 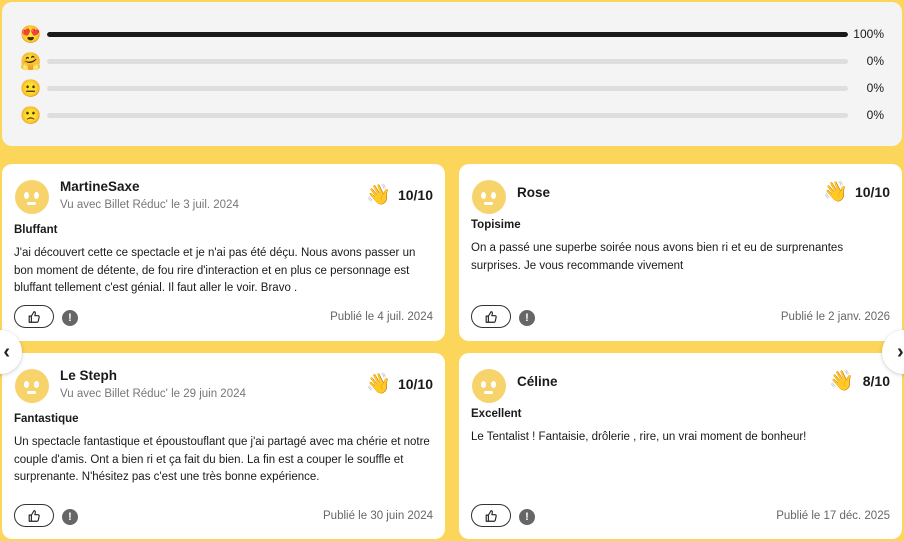 What do you see at coordinates (833, 516) in the screenshot?
I see `published-date: Publié le 17 déc. 2025` at bounding box center [833, 516].